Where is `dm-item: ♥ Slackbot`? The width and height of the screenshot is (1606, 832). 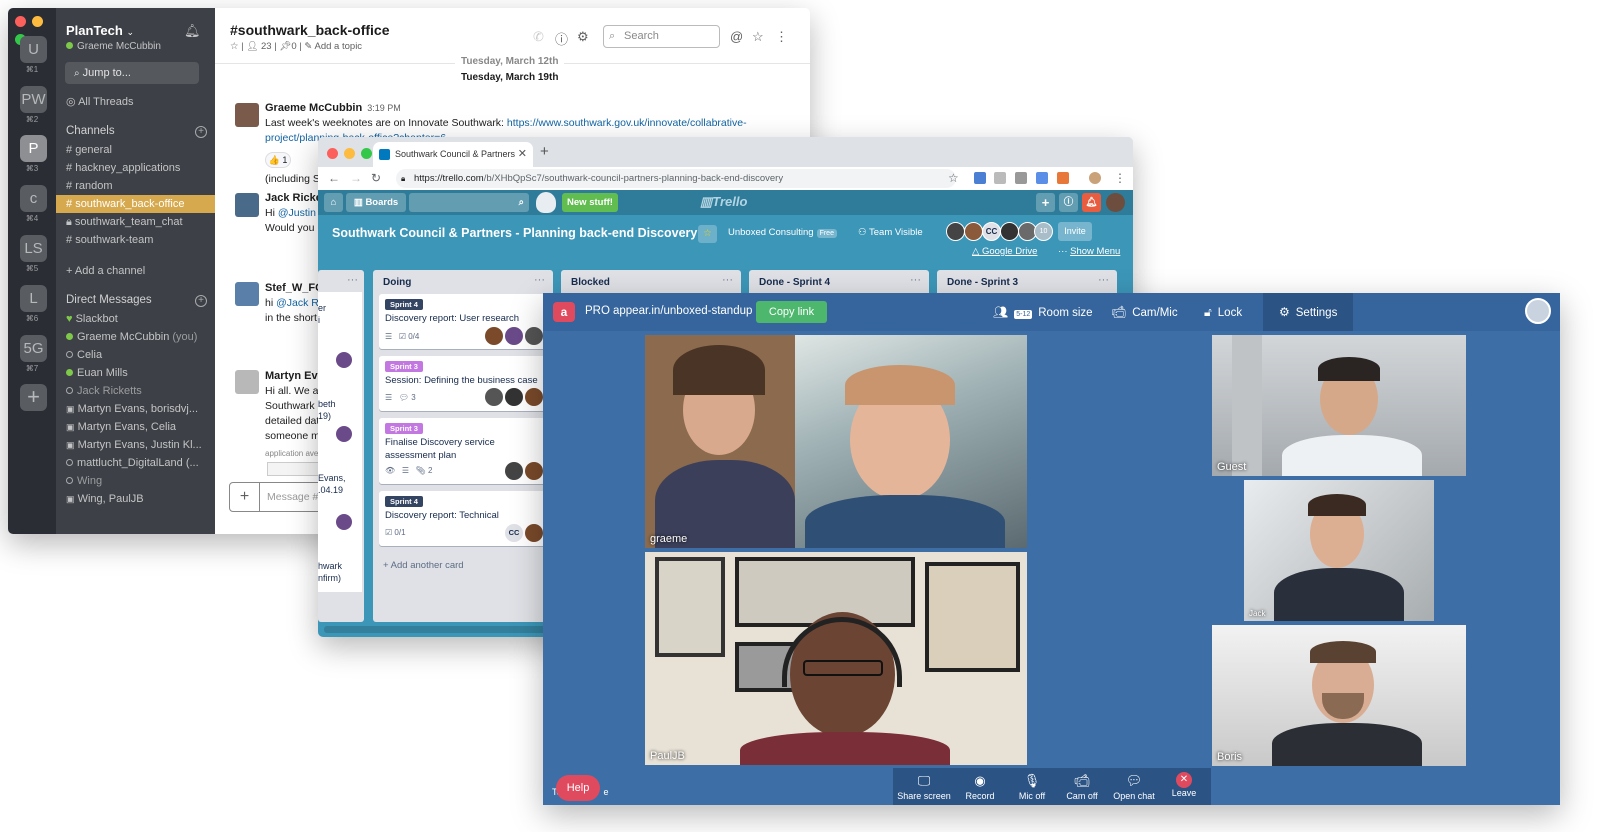 dm-item: ♥ Slackbot is located at coordinates (135, 319).